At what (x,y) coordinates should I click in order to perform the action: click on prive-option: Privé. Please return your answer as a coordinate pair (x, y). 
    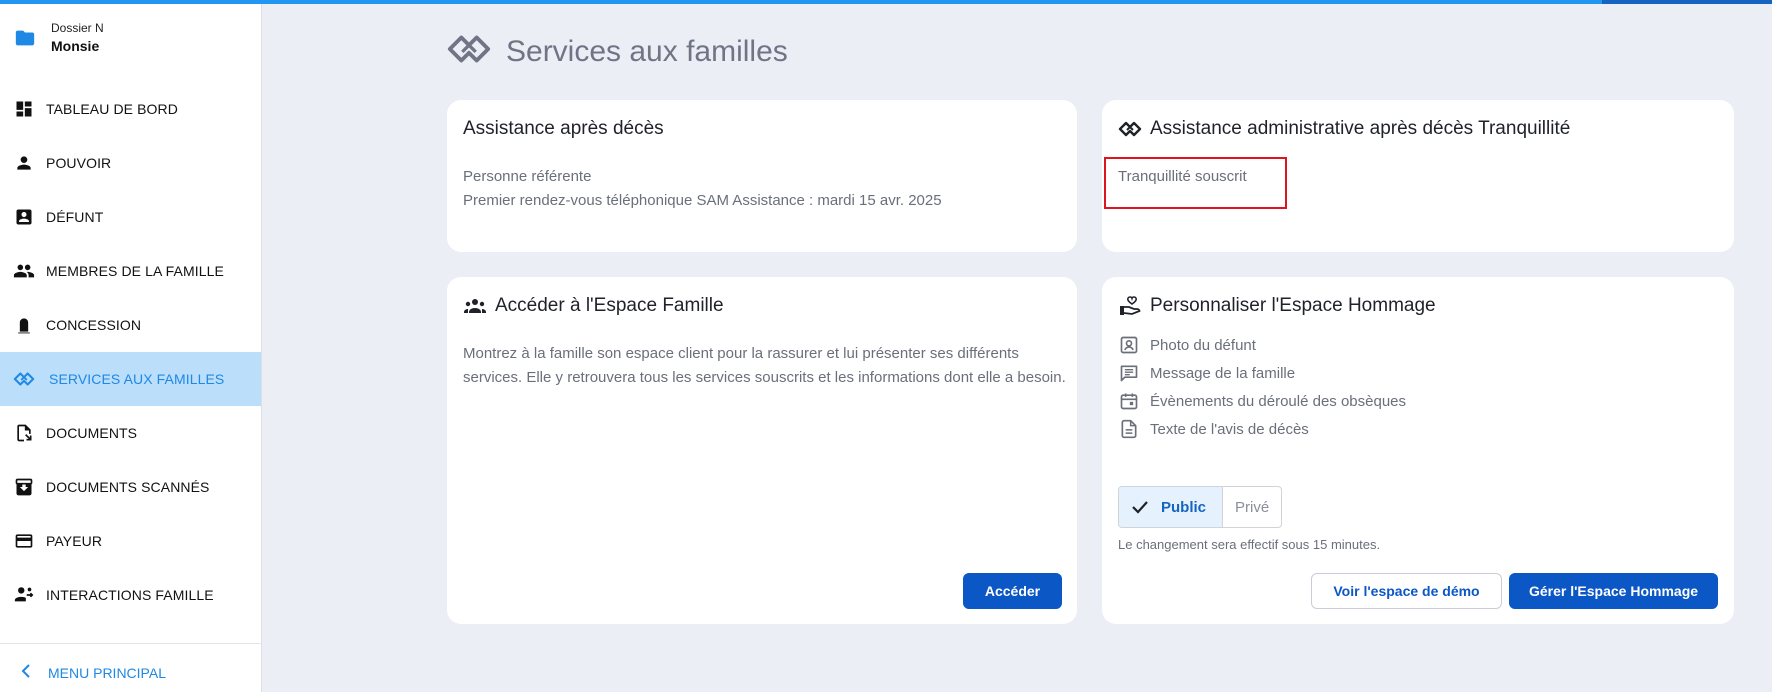
    Looking at the image, I should click on (1252, 507).